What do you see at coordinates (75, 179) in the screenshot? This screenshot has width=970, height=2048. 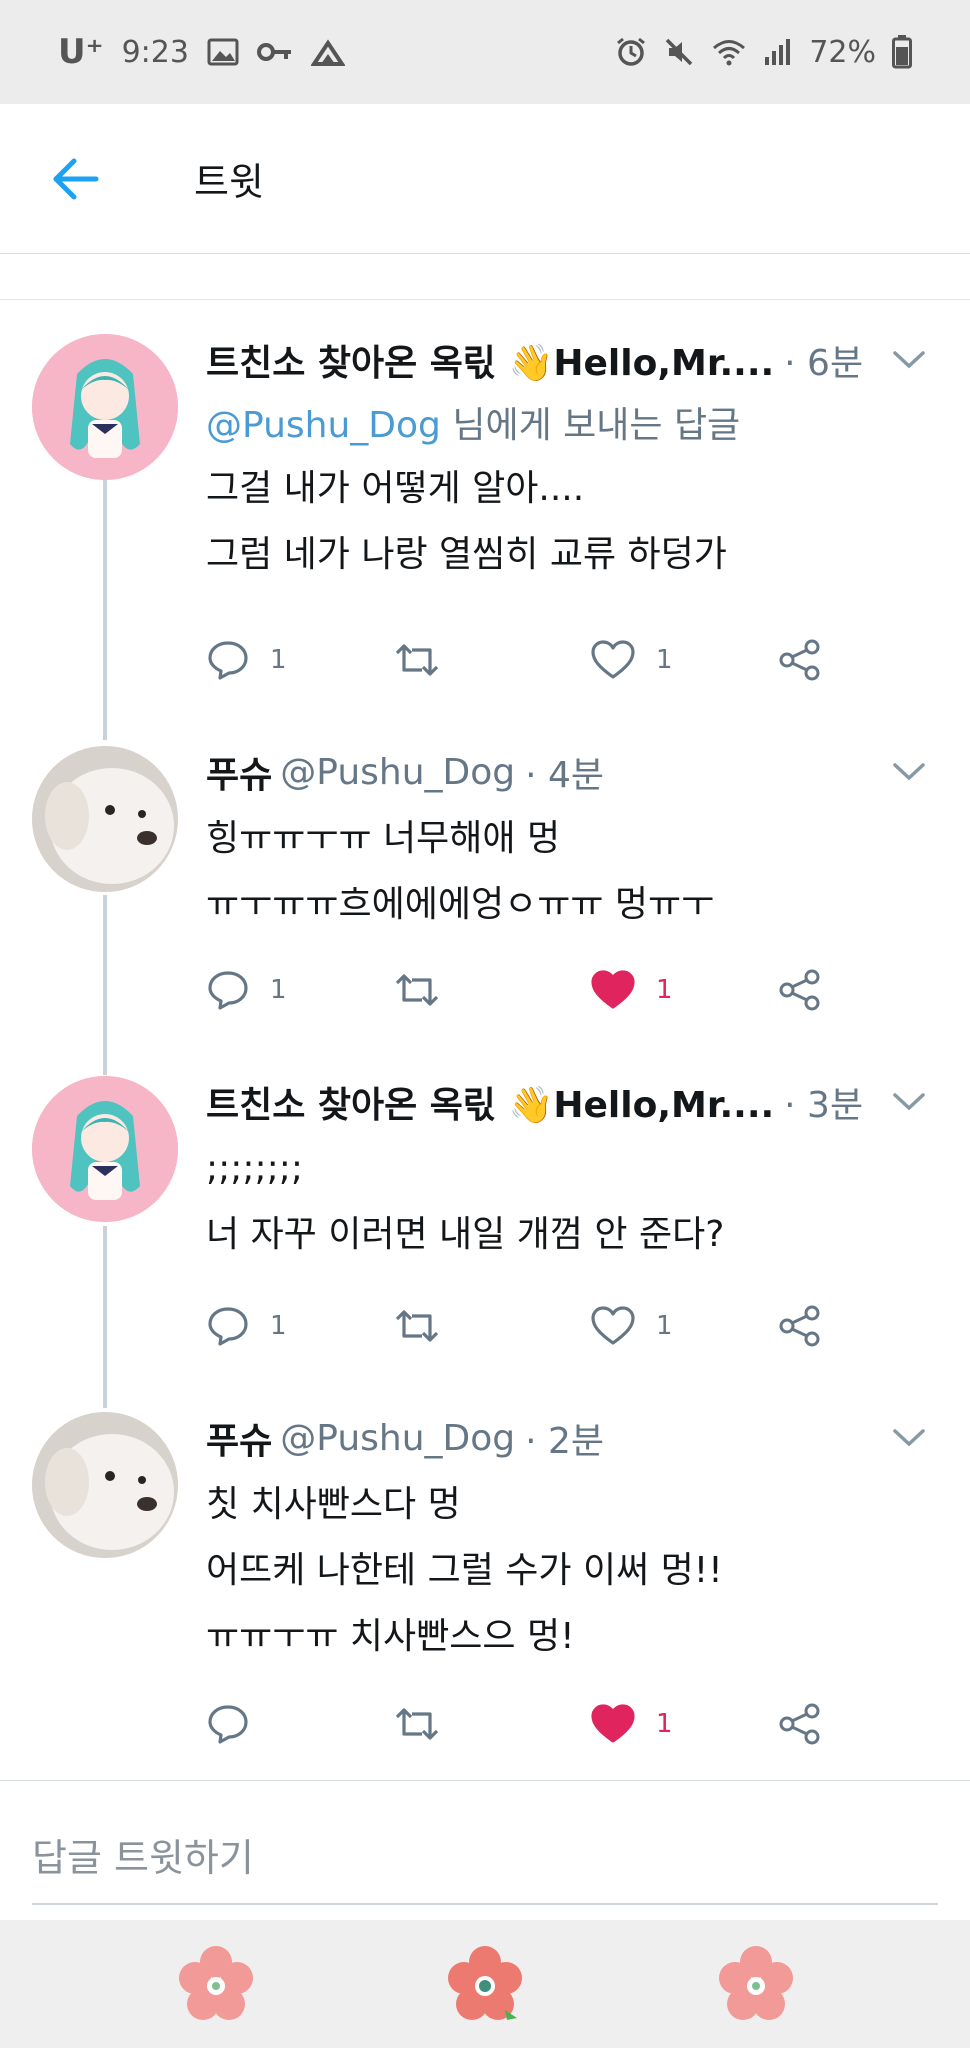 I see `back-button` at bounding box center [75, 179].